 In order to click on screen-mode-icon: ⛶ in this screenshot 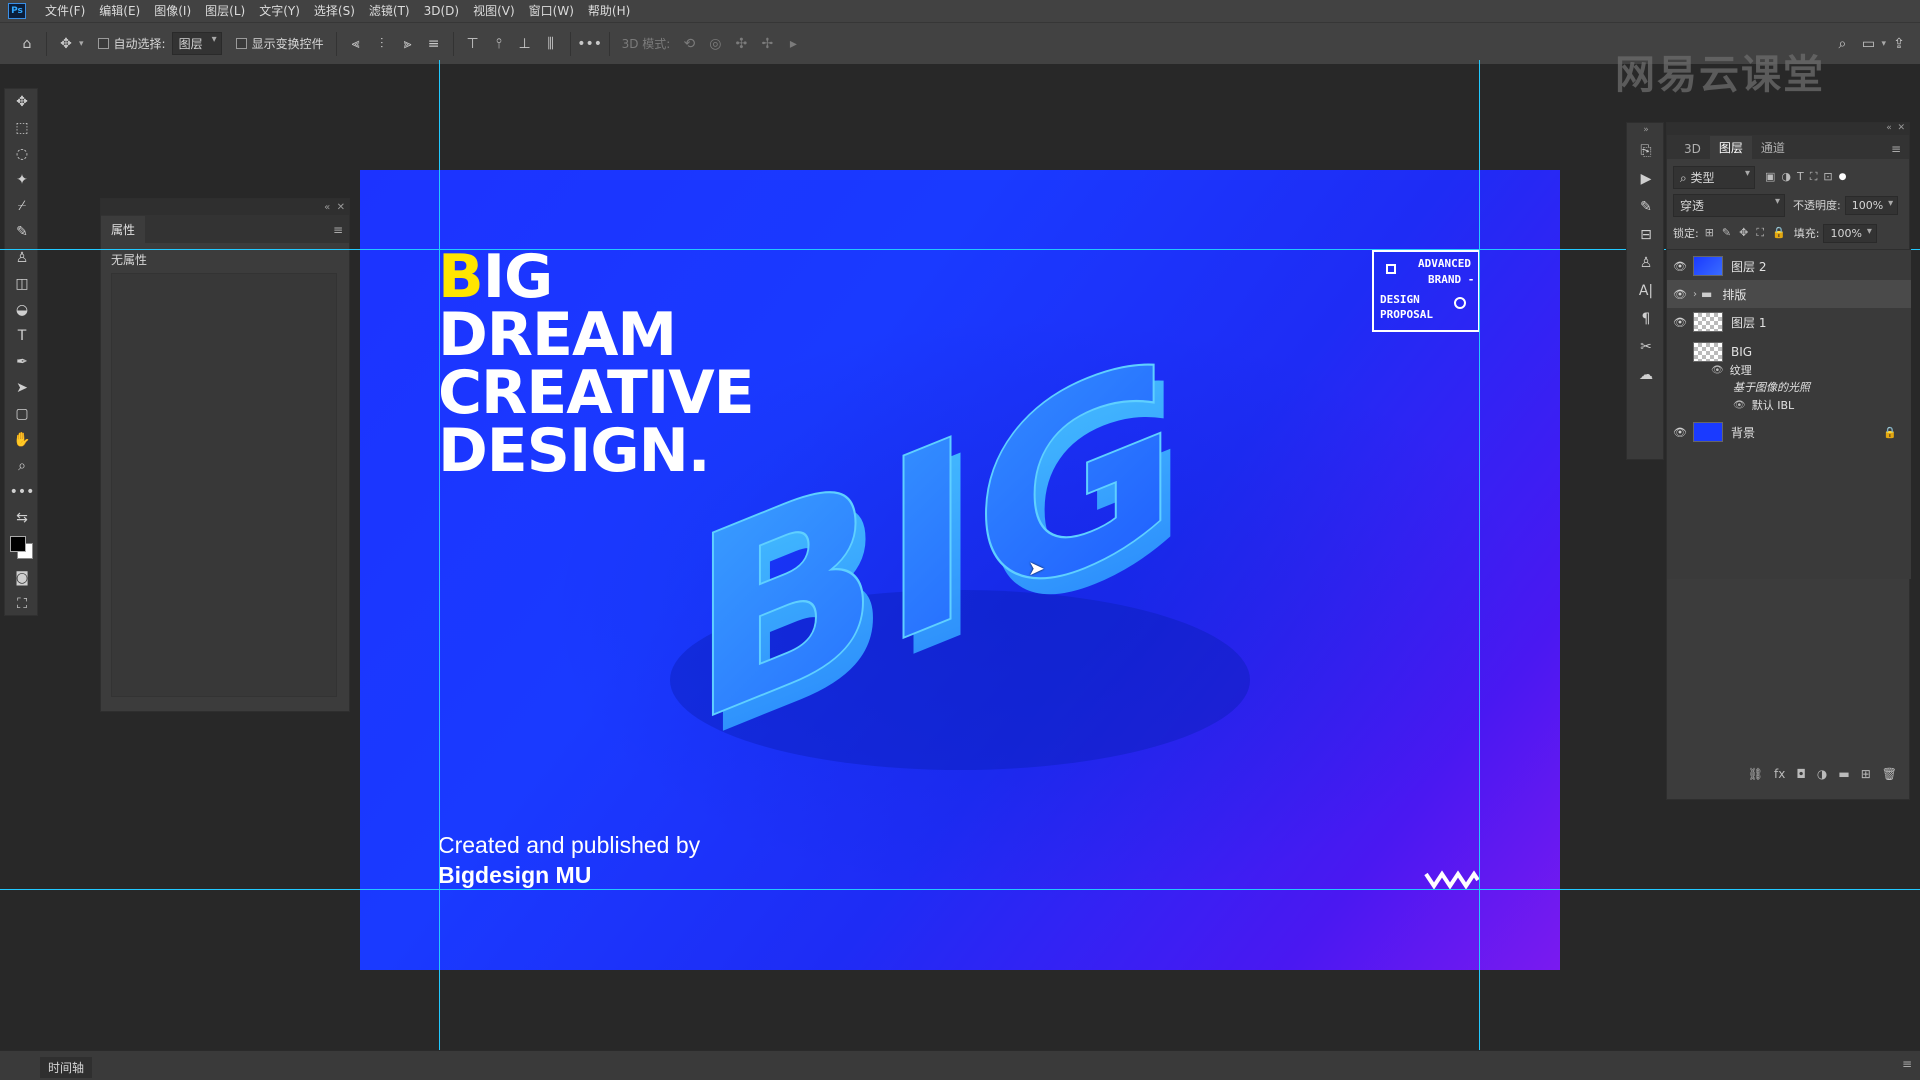, I will do `click(22, 604)`.